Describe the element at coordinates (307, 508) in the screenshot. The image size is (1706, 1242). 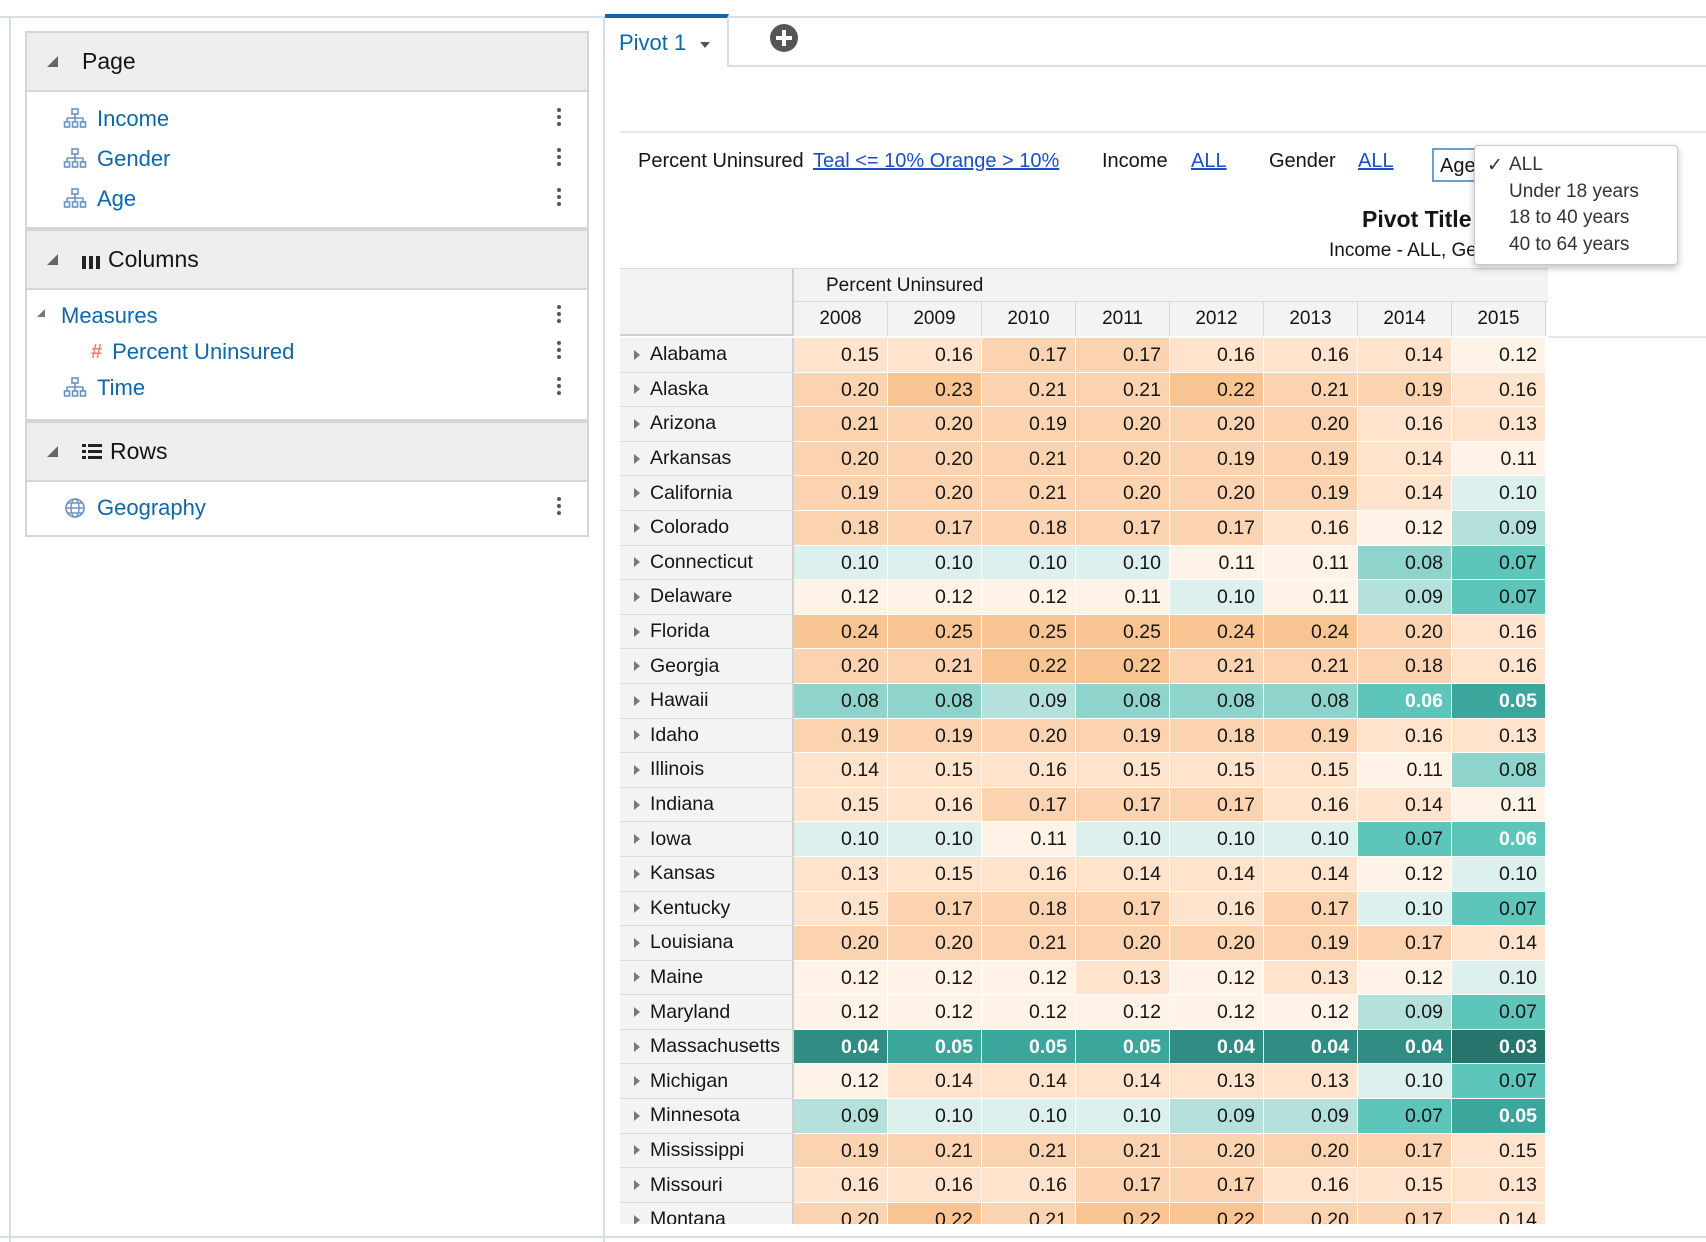
I see `rows-item-geography: Geography` at that location.